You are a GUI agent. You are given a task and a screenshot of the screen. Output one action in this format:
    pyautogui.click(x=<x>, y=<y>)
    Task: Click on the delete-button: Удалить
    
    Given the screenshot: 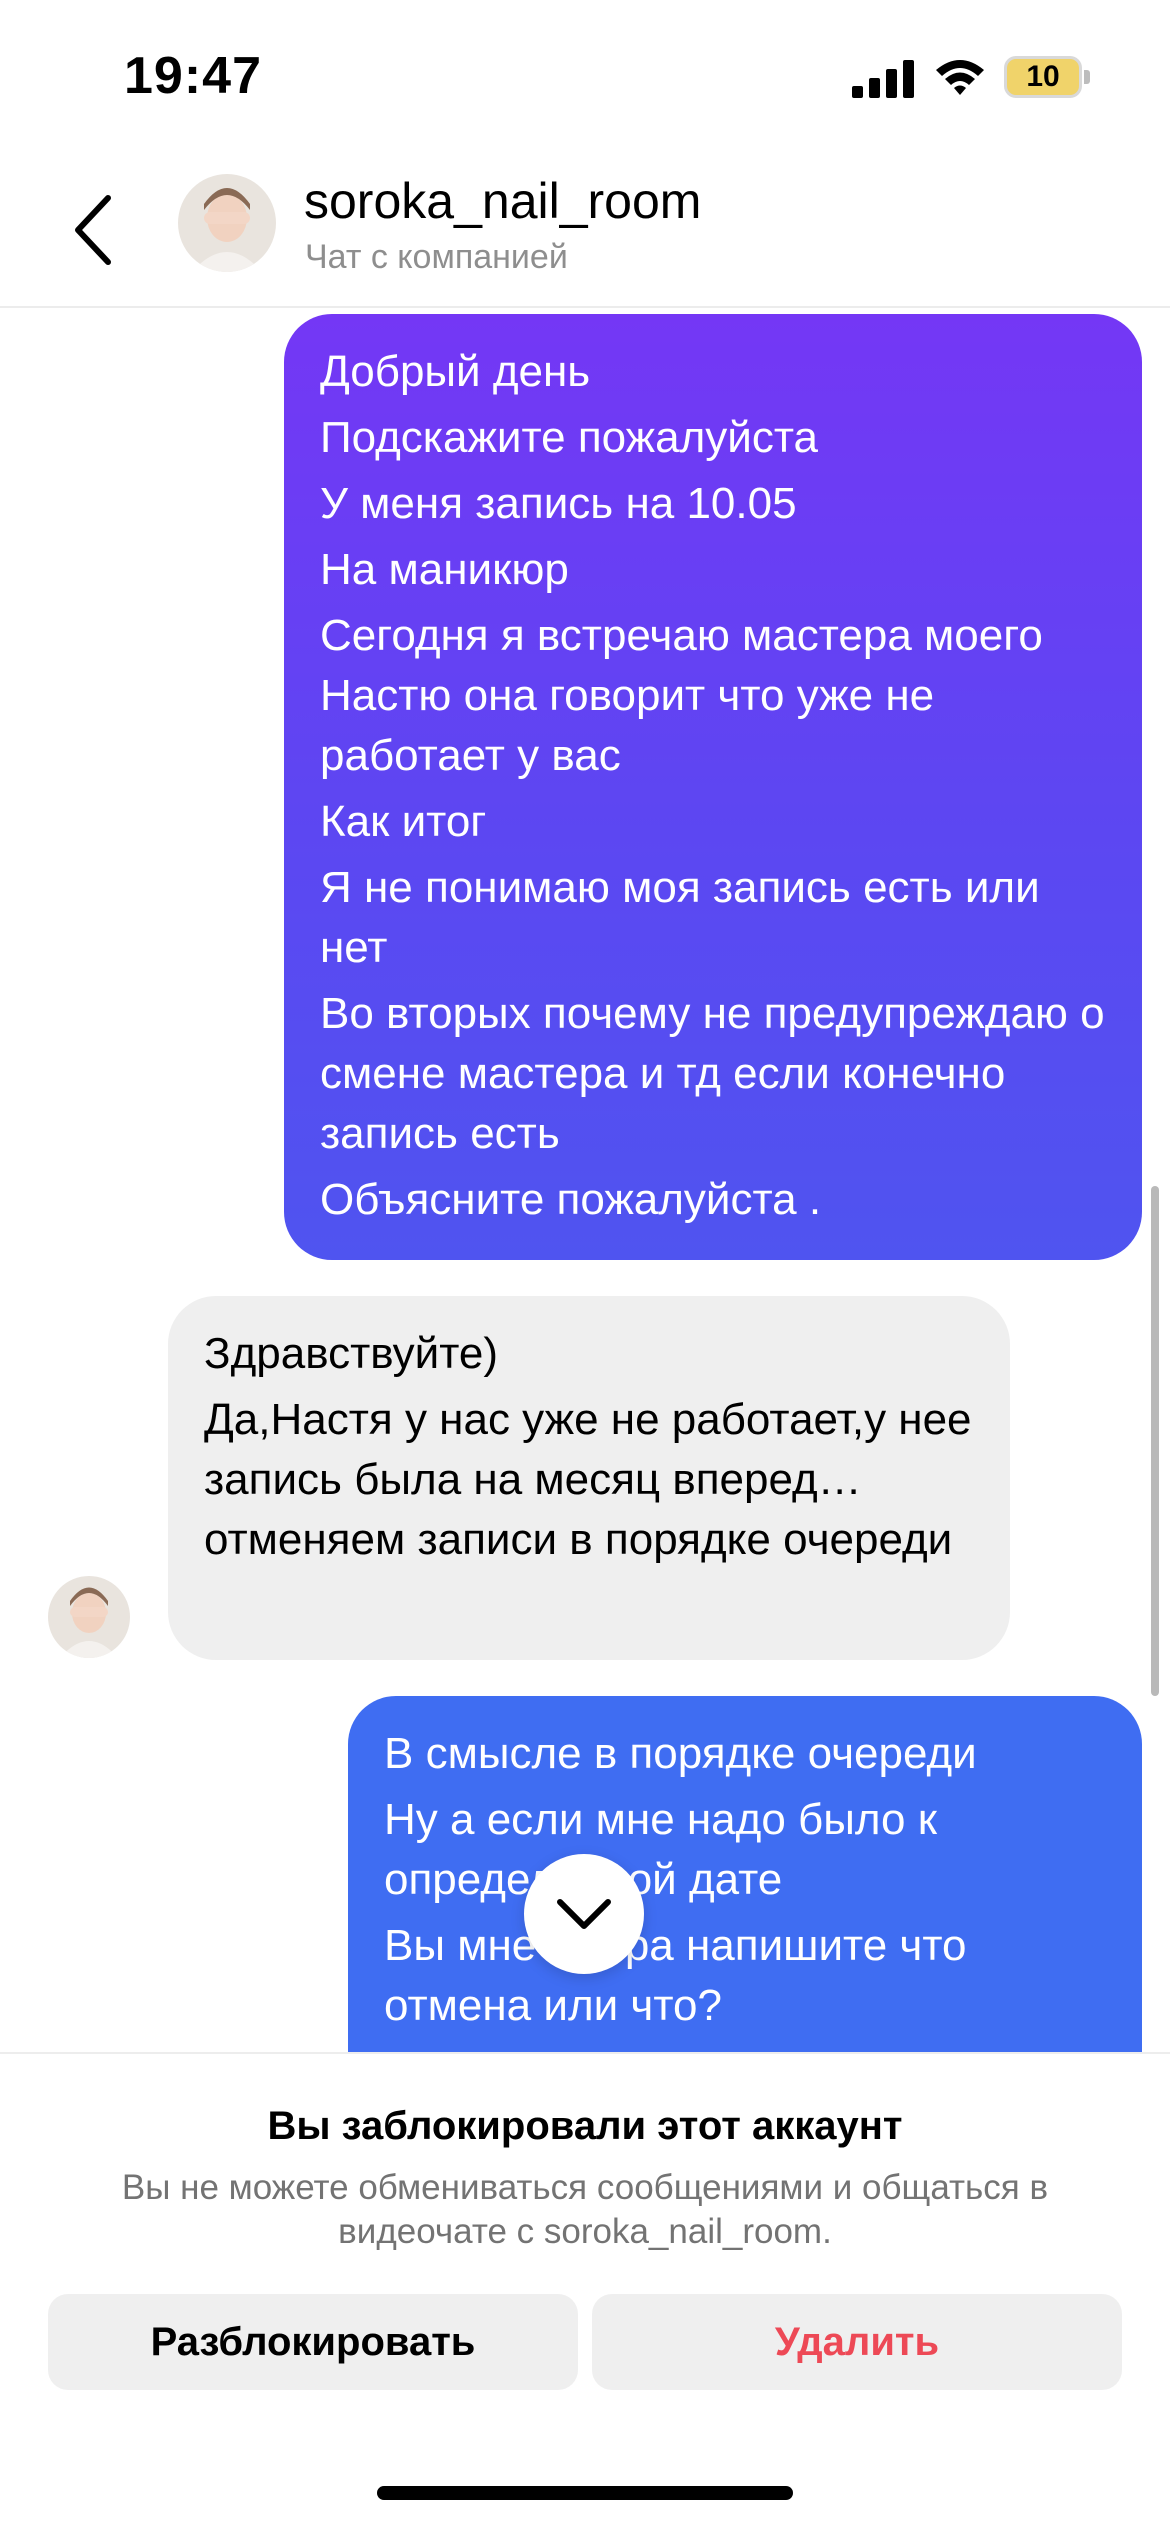 What is the action you would take?
    pyautogui.click(x=857, y=2342)
    